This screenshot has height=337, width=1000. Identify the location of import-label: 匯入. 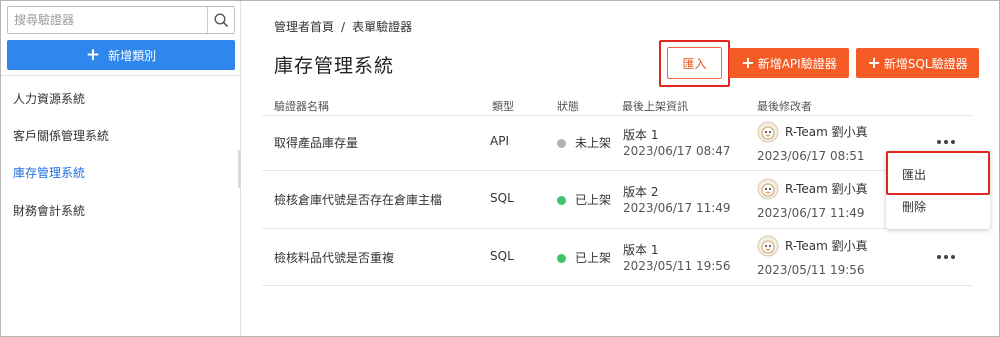
(694, 63).